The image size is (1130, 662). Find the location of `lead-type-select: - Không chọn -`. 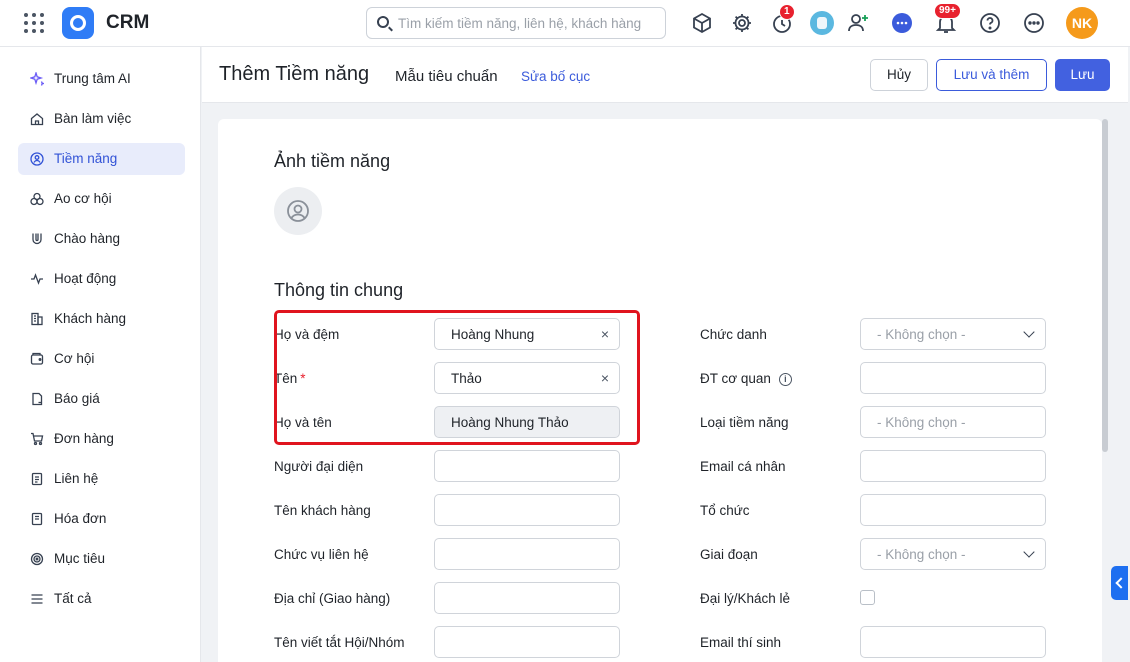

lead-type-select: - Không chọn - is located at coordinates (953, 422).